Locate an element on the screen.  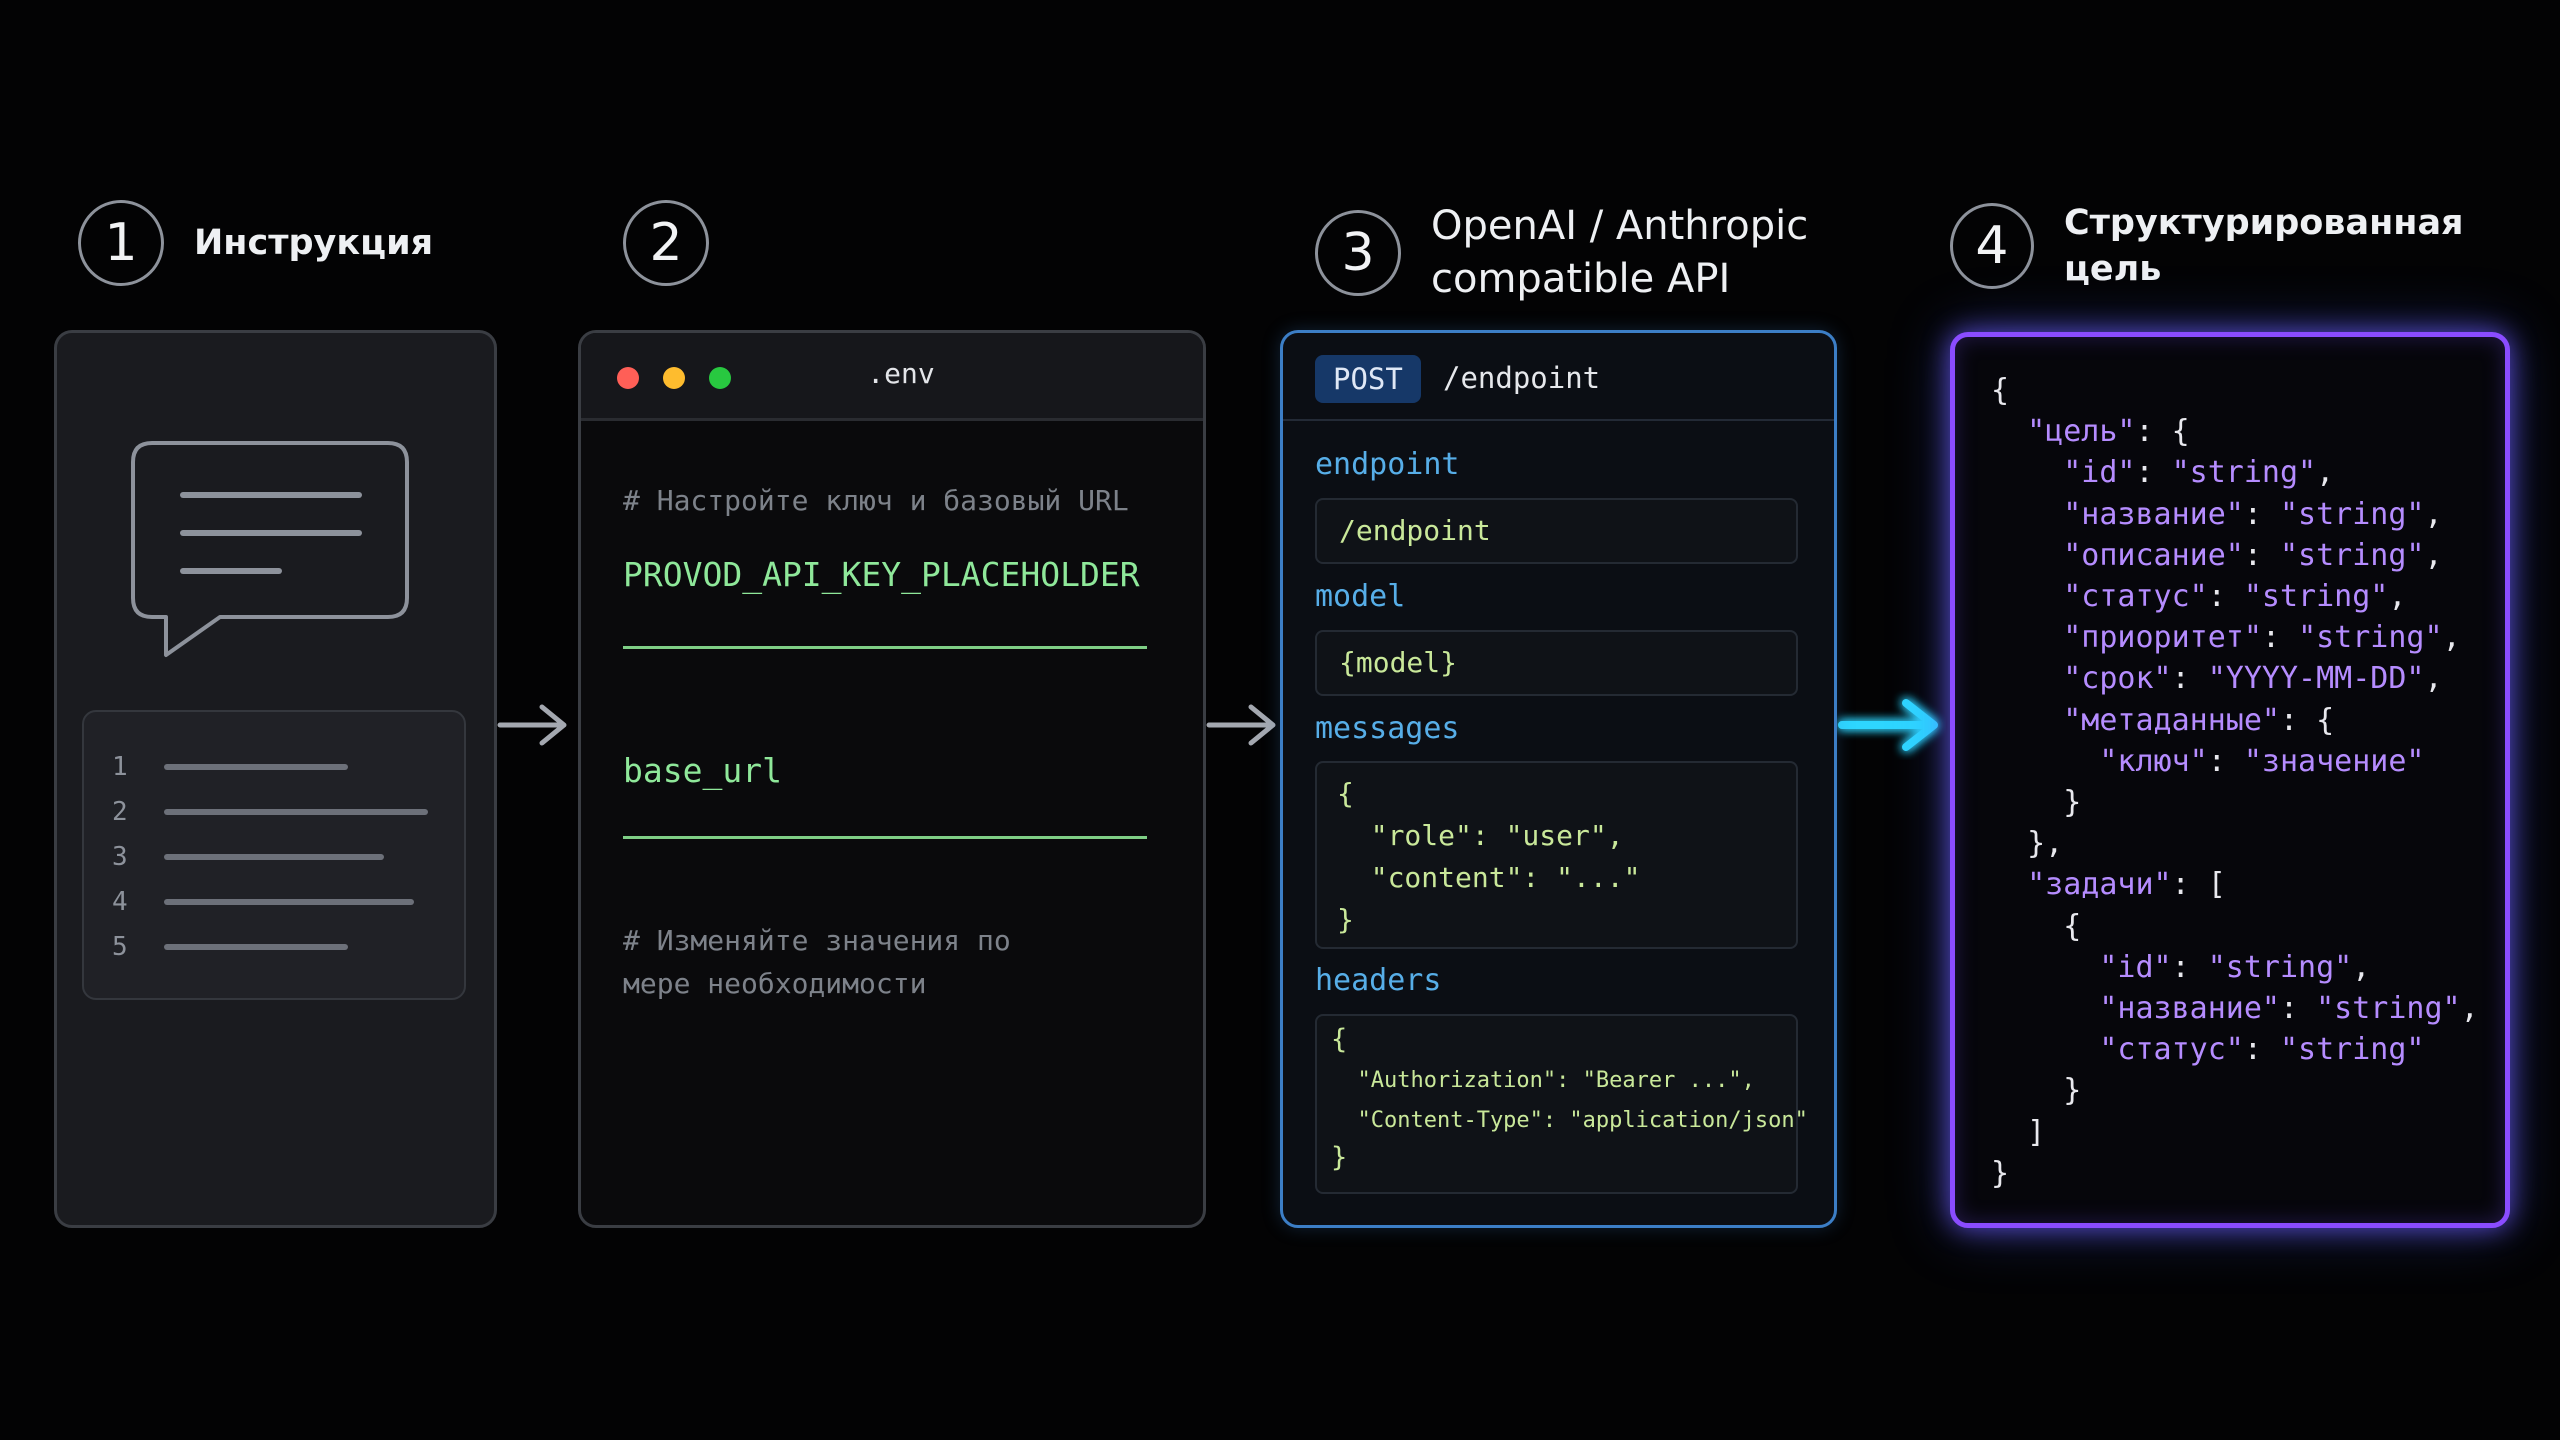
env-api-key: PROVOD_API_KEY_PLACEHOLDER is located at coordinates (881, 574).